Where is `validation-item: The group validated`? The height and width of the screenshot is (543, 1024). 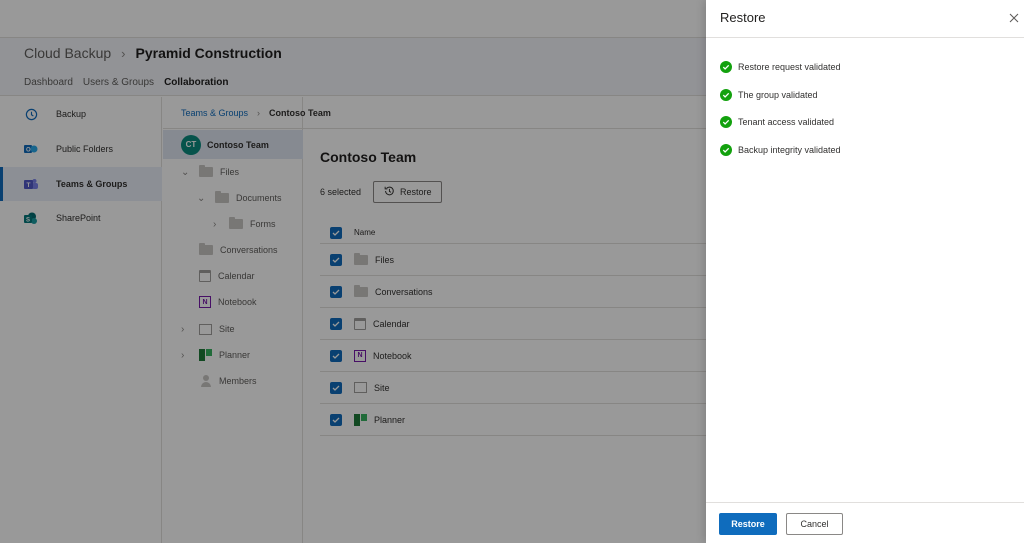
validation-item: The group validated is located at coordinates (769, 95).